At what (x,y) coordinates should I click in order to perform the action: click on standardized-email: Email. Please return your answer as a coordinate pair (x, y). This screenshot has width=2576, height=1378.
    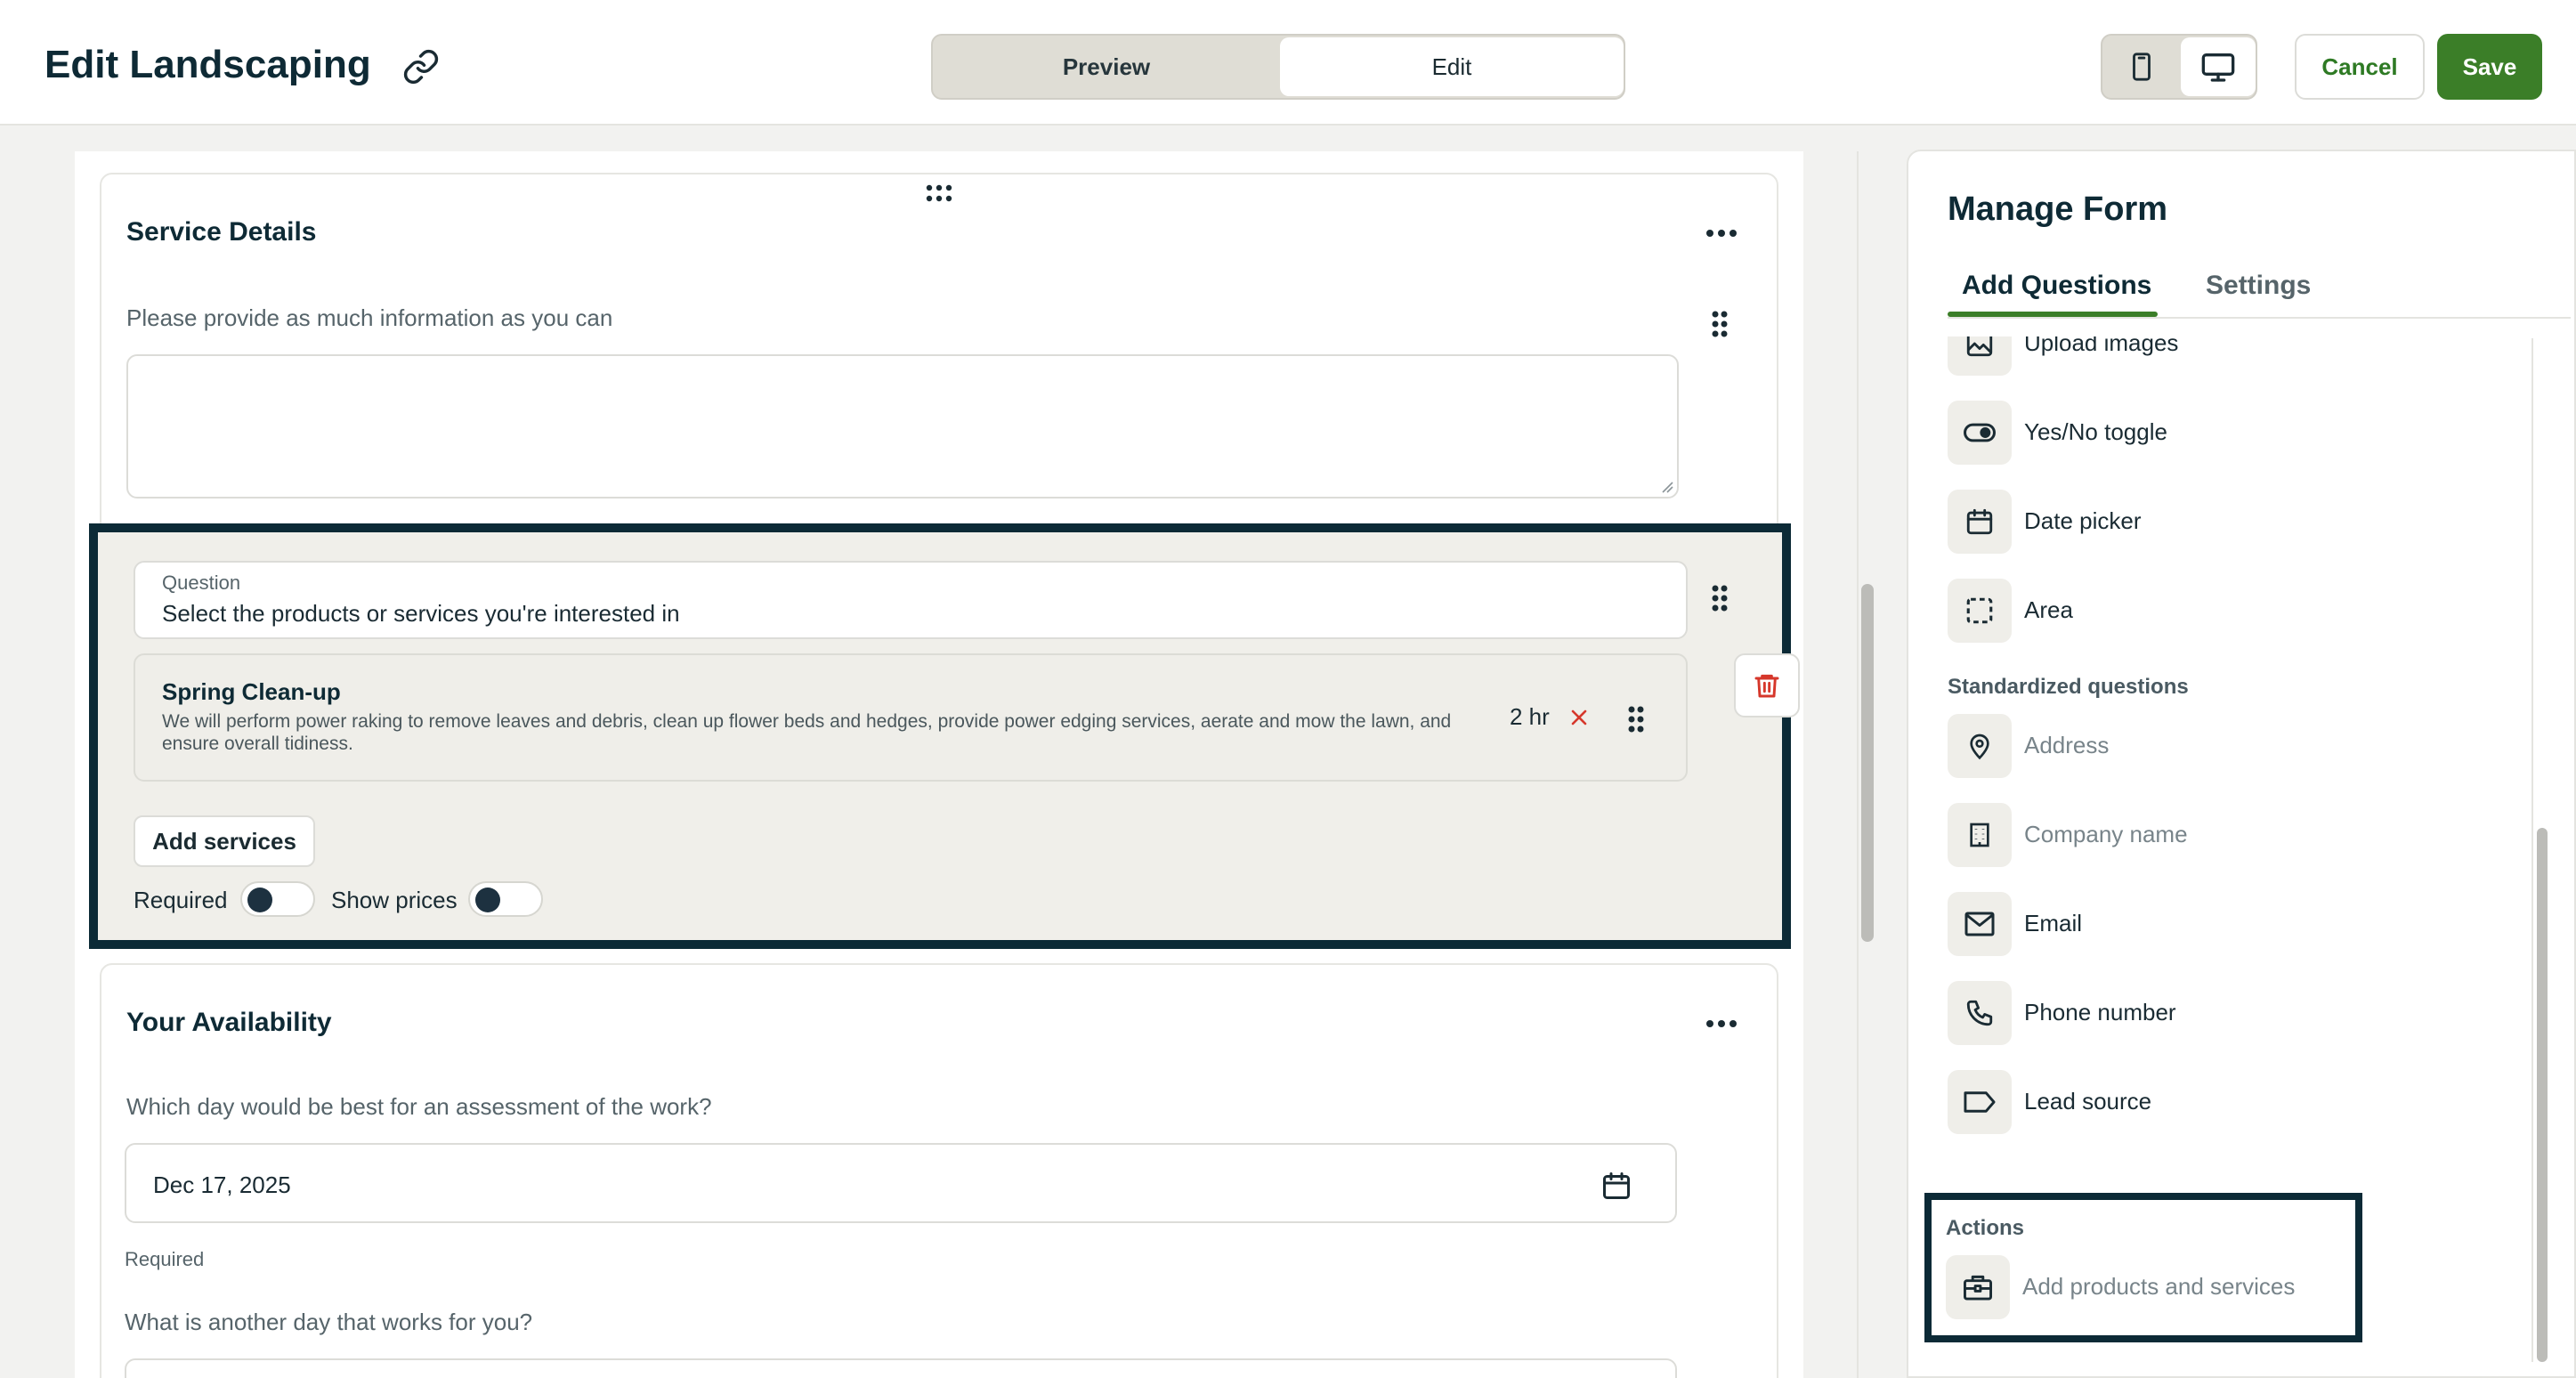
    Looking at the image, I should click on (2223, 924).